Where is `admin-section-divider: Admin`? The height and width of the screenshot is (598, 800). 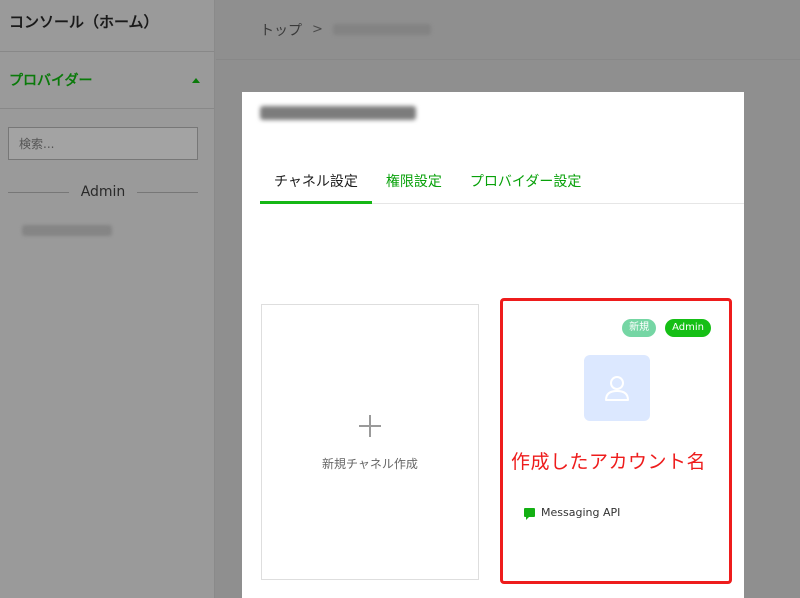
admin-section-divider: Admin is located at coordinates (103, 192).